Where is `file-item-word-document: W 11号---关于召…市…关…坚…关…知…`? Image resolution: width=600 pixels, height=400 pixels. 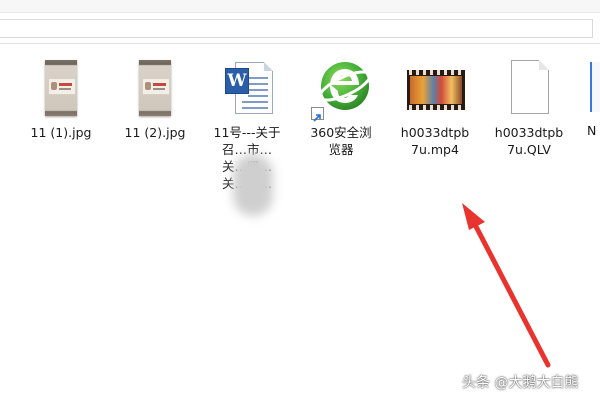
file-item-word-document: W 11号---关于召…市…关…坚…关…知… is located at coordinates (247, 137).